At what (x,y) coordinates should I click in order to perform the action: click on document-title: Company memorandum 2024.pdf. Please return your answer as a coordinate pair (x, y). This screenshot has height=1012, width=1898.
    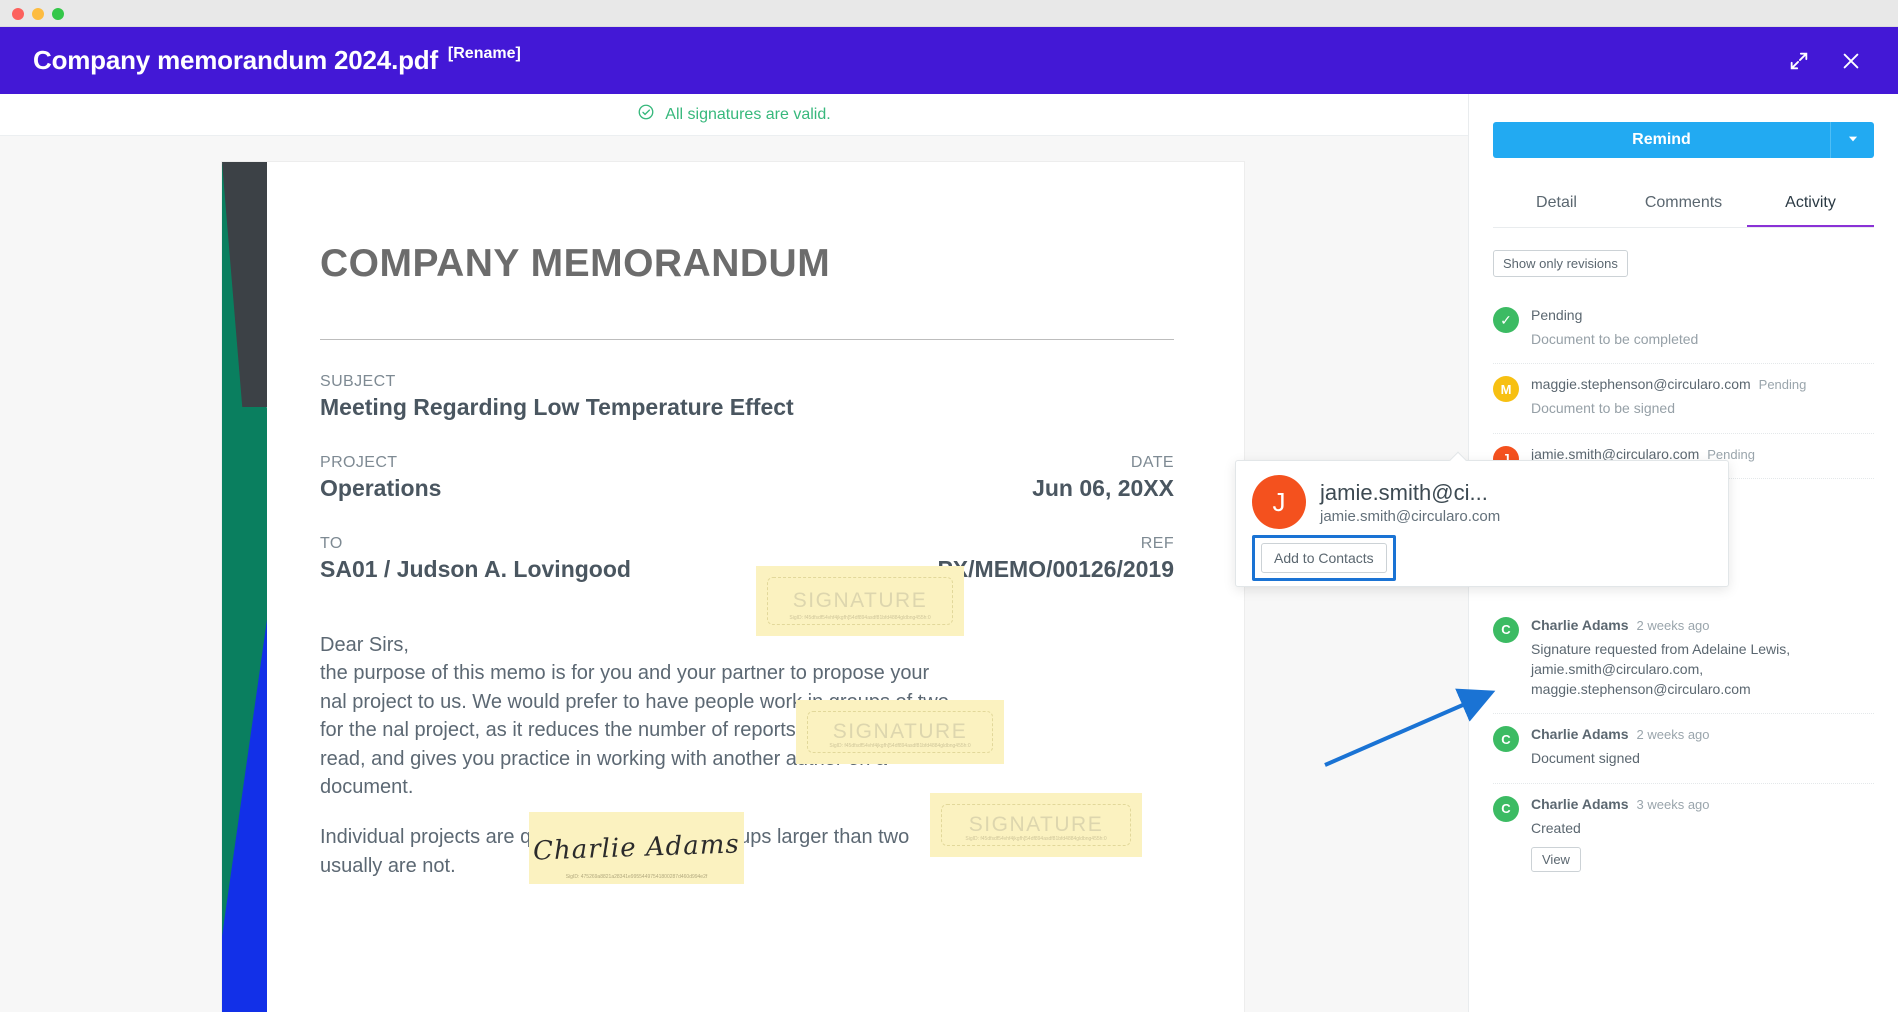
    Looking at the image, I should click on (235, 60).